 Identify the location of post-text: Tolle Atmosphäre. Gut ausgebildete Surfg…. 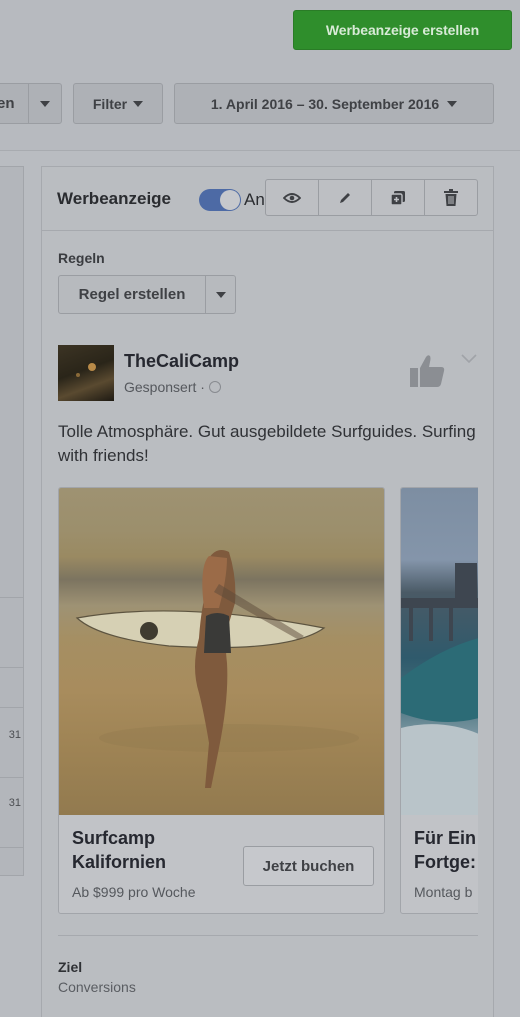
(267, 443).